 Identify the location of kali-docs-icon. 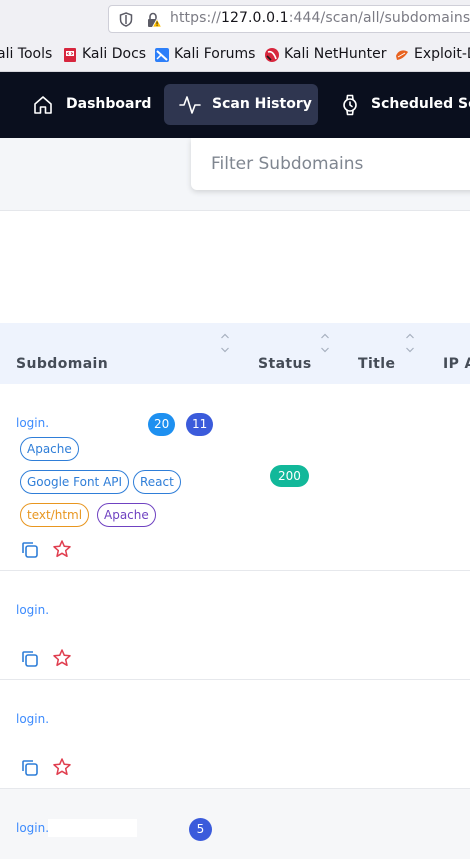
(70, 55).